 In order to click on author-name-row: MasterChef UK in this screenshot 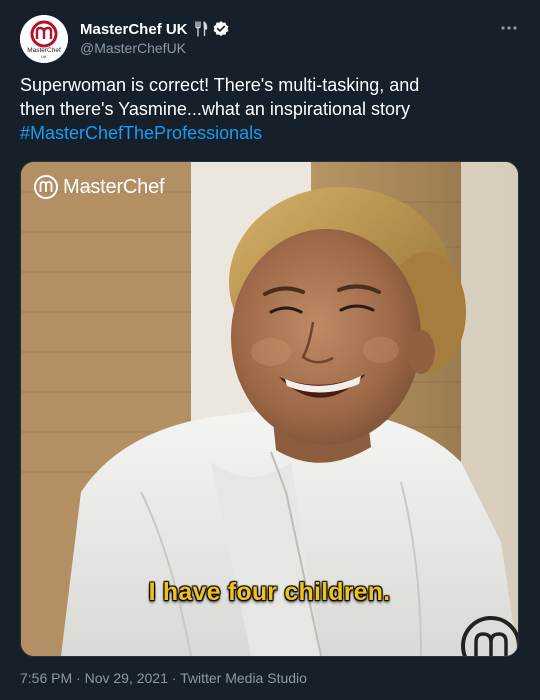, I will do `click(155, 29)`.